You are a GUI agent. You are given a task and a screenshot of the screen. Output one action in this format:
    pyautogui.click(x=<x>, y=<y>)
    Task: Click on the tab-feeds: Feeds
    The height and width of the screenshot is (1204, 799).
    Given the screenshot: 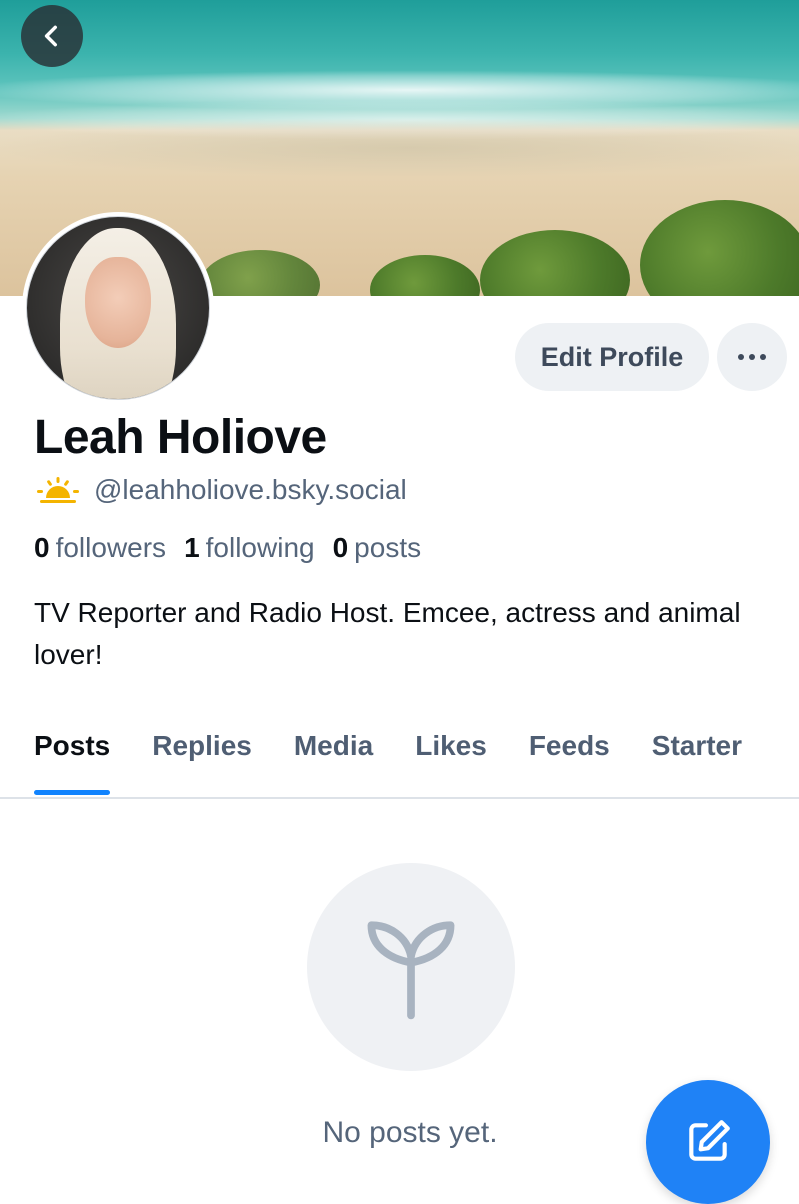 What is the action you would take?
    pyautogui.click(x=569, y=746)
    